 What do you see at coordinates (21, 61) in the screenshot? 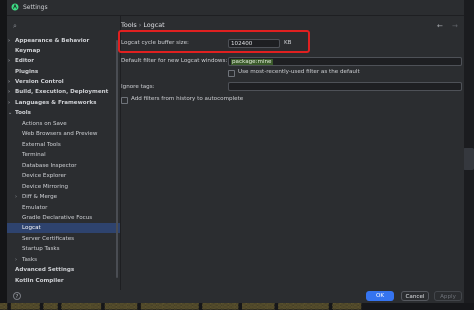
I see `tree-item-editor: › Editor` at bounding box center [21, 61].